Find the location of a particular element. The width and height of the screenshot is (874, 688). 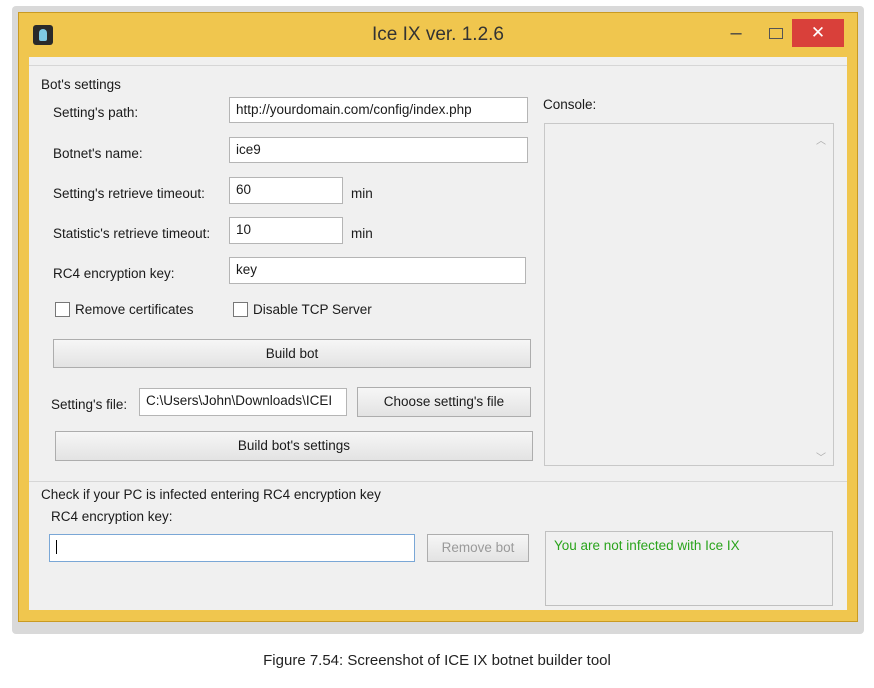

remove-certificates-label: Remove certificates is located at coordinates (134, 309).